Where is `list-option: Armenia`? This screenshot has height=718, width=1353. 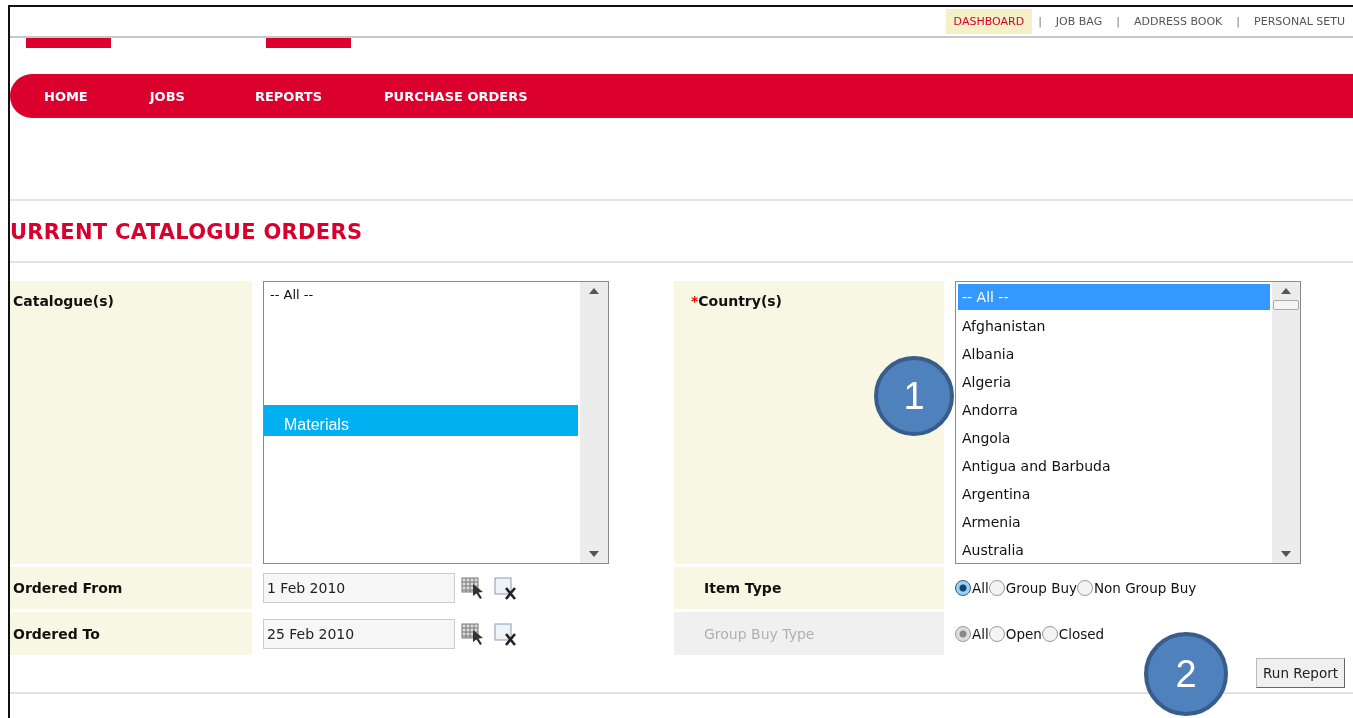 list-option: Armenia is located at coordinates (1114, 522).